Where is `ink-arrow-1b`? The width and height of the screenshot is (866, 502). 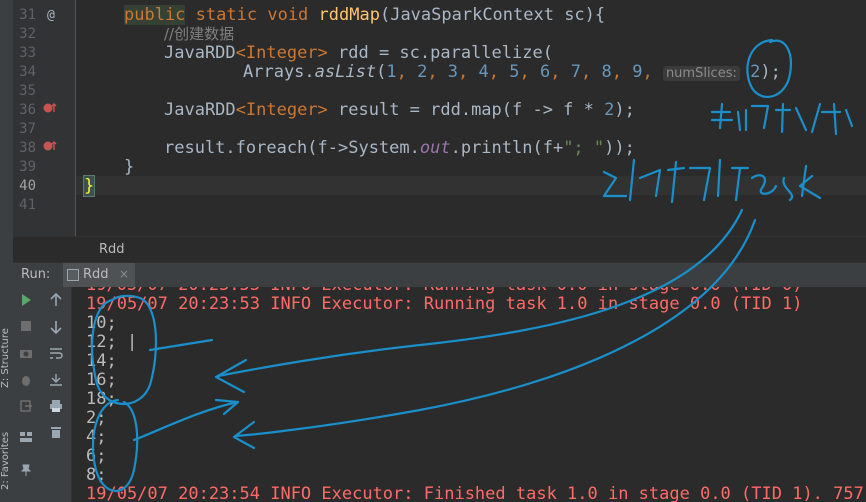
ink-arrow-1b is located at coordinates (181, 345).